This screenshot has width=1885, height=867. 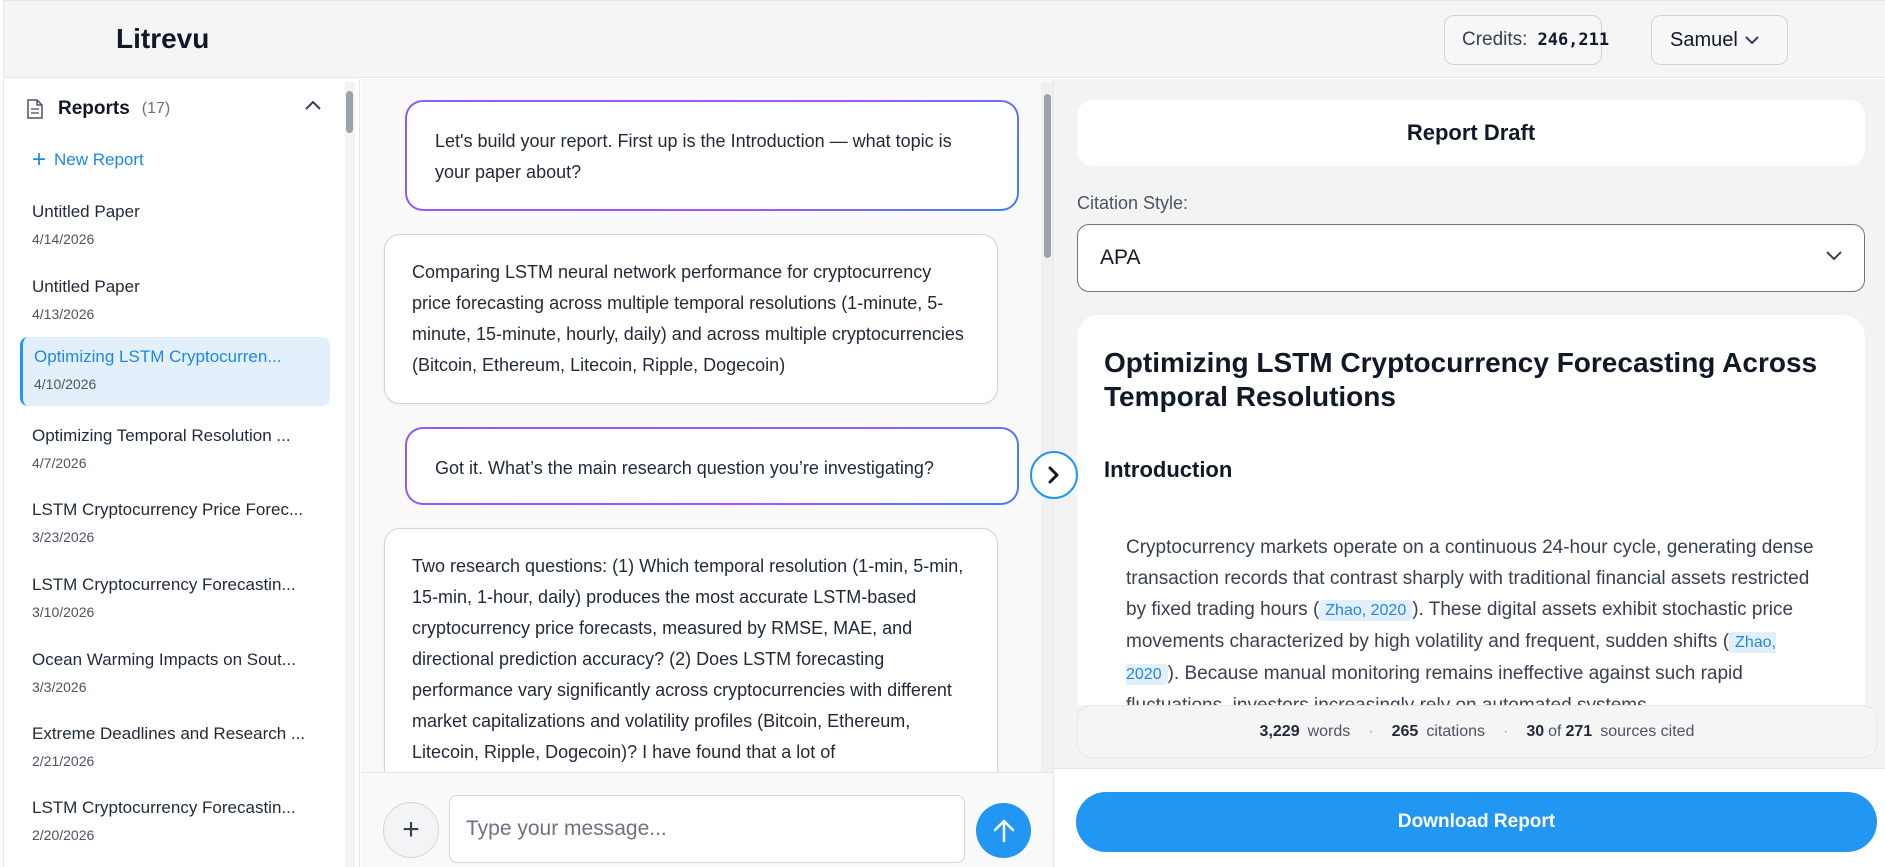 I want to click on chevron-up-icon, so click(x=313, y=105).